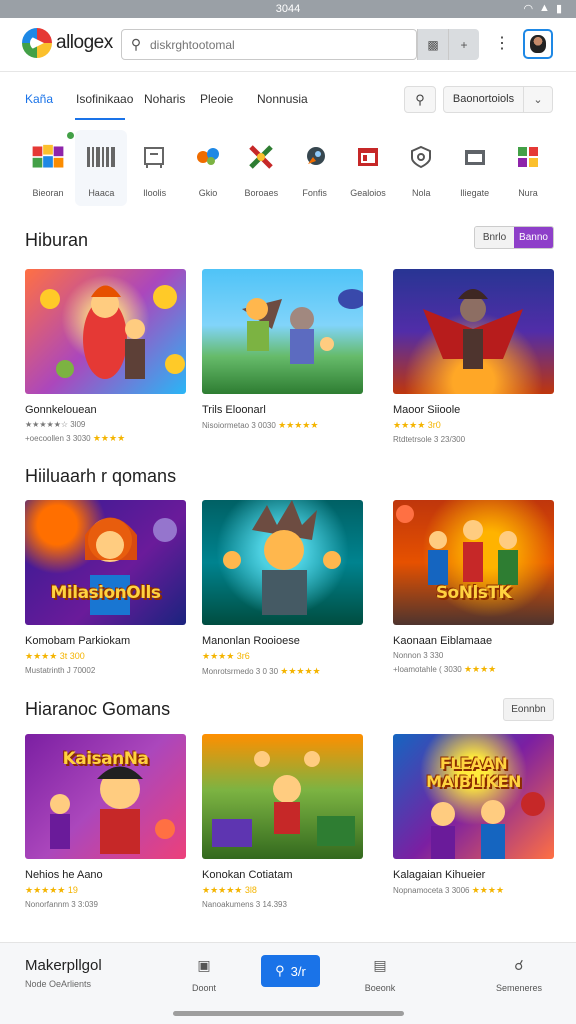 This screenshot has width=576, height=1024. I want to click on category-label: Gealoios, so click(368, 193).